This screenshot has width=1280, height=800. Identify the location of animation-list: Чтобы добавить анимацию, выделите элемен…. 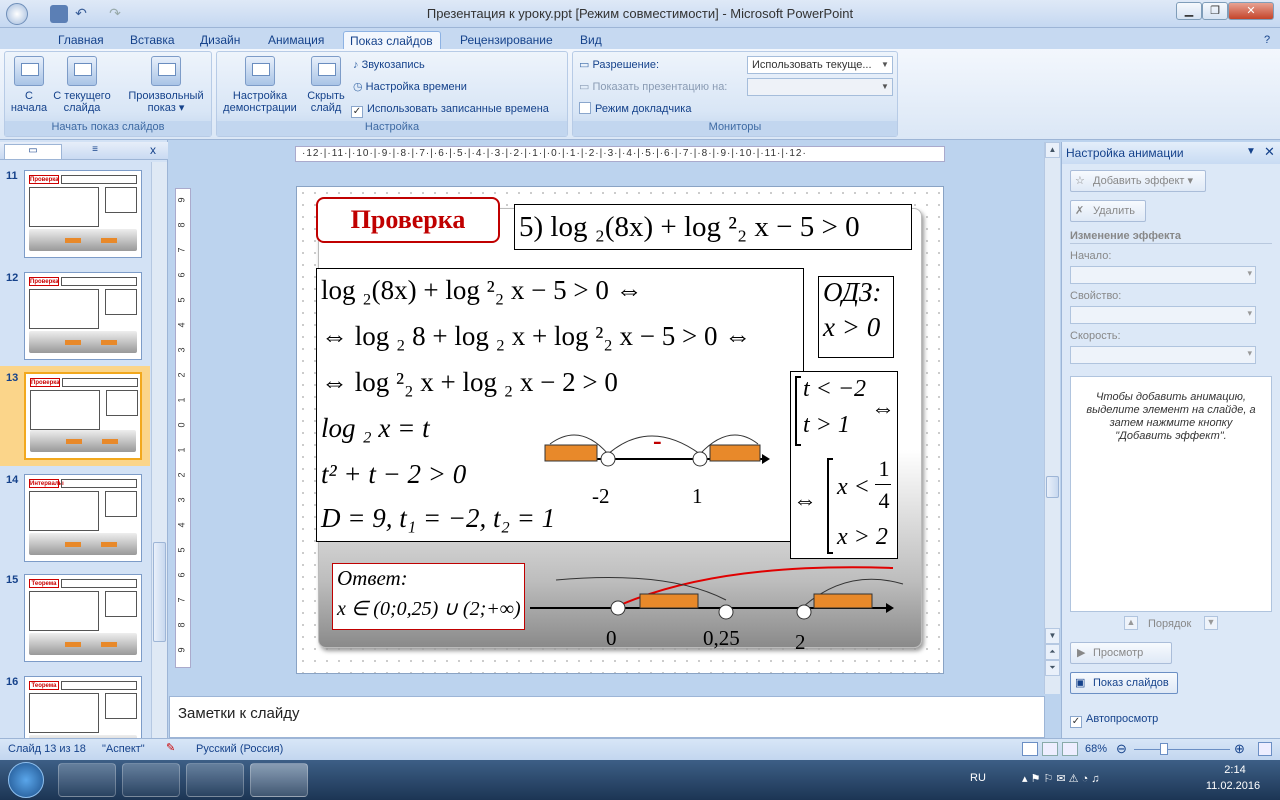
(1171, 494).